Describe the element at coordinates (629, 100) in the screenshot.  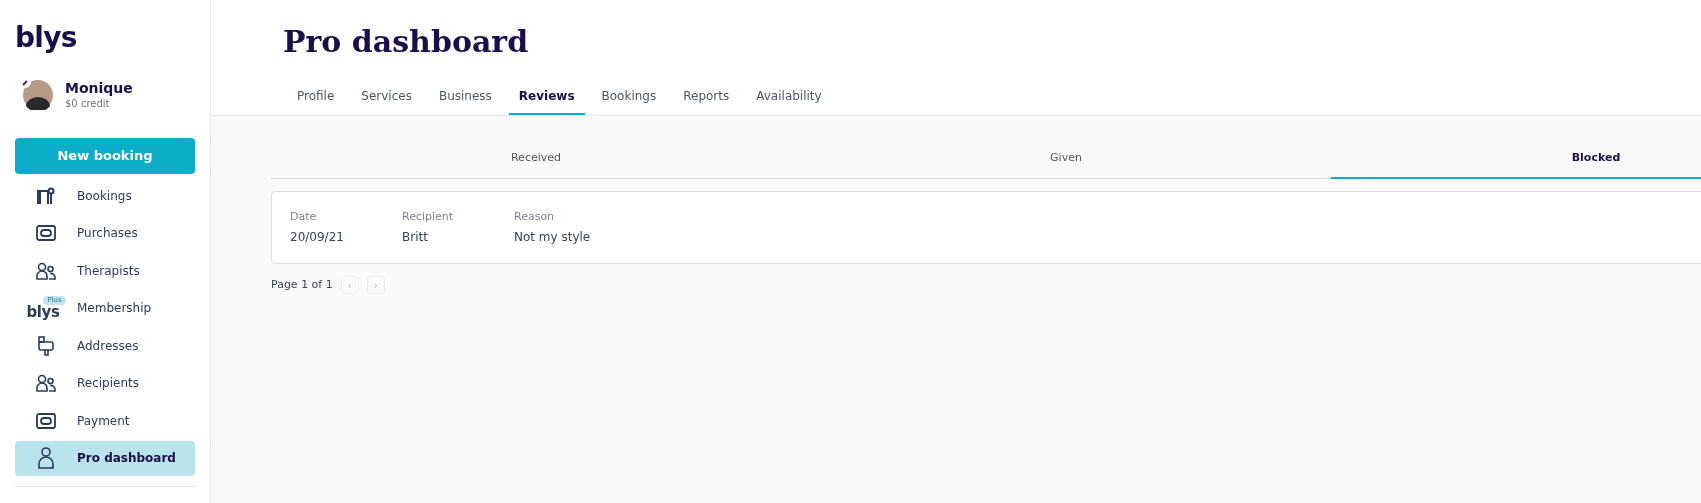
I see `tab: Bookings` at that location.